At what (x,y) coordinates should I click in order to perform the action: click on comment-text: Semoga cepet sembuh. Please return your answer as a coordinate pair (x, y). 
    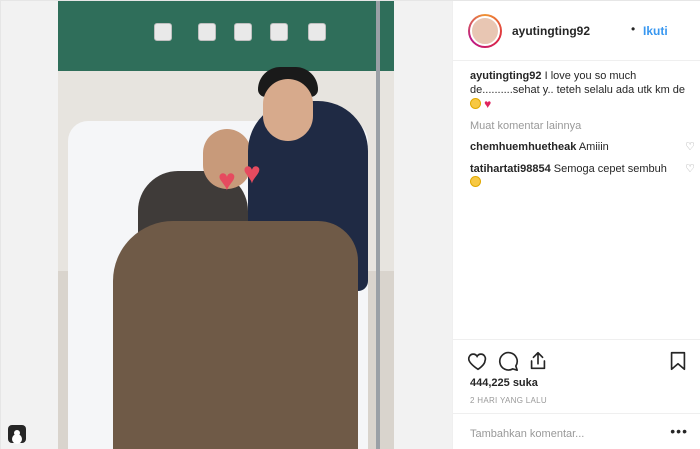
    Looking at the image, I should click on (610, 169).